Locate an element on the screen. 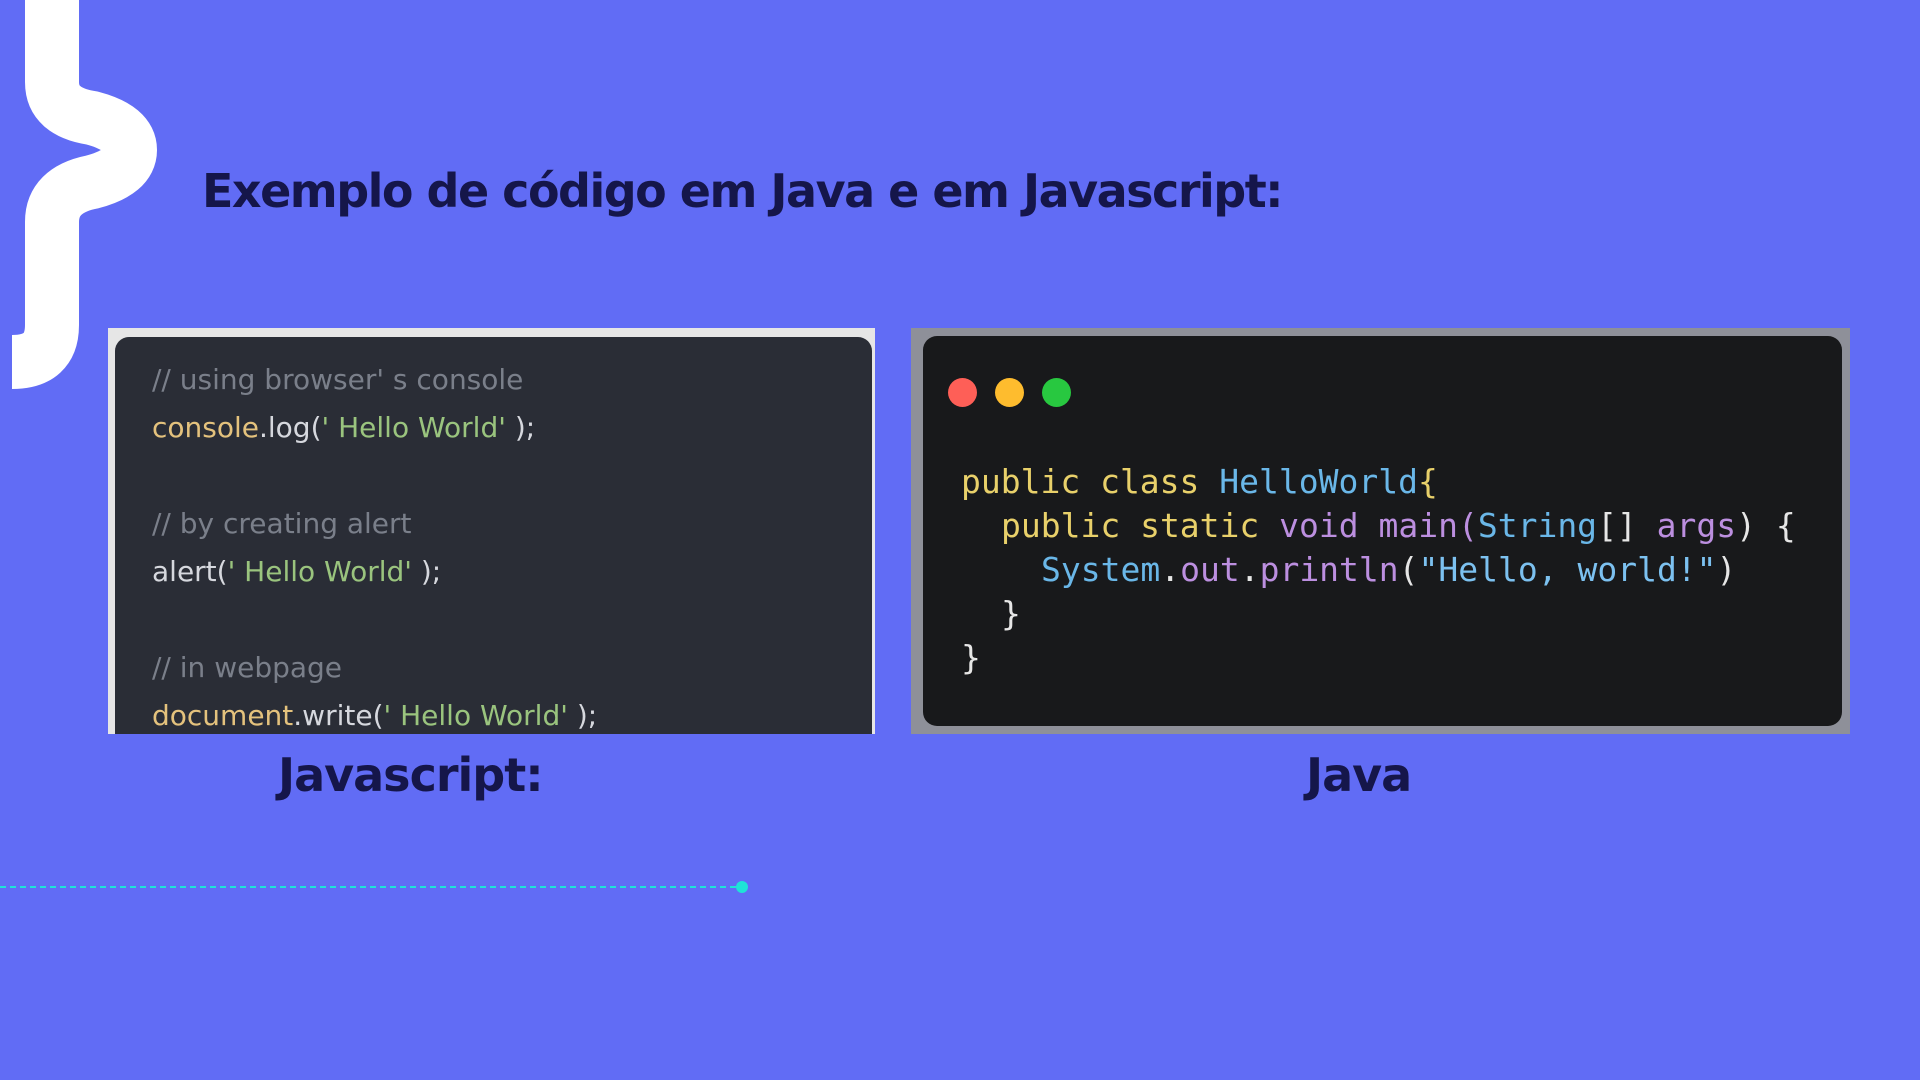  java-caption: Java is located at coordinates (1359, 775).